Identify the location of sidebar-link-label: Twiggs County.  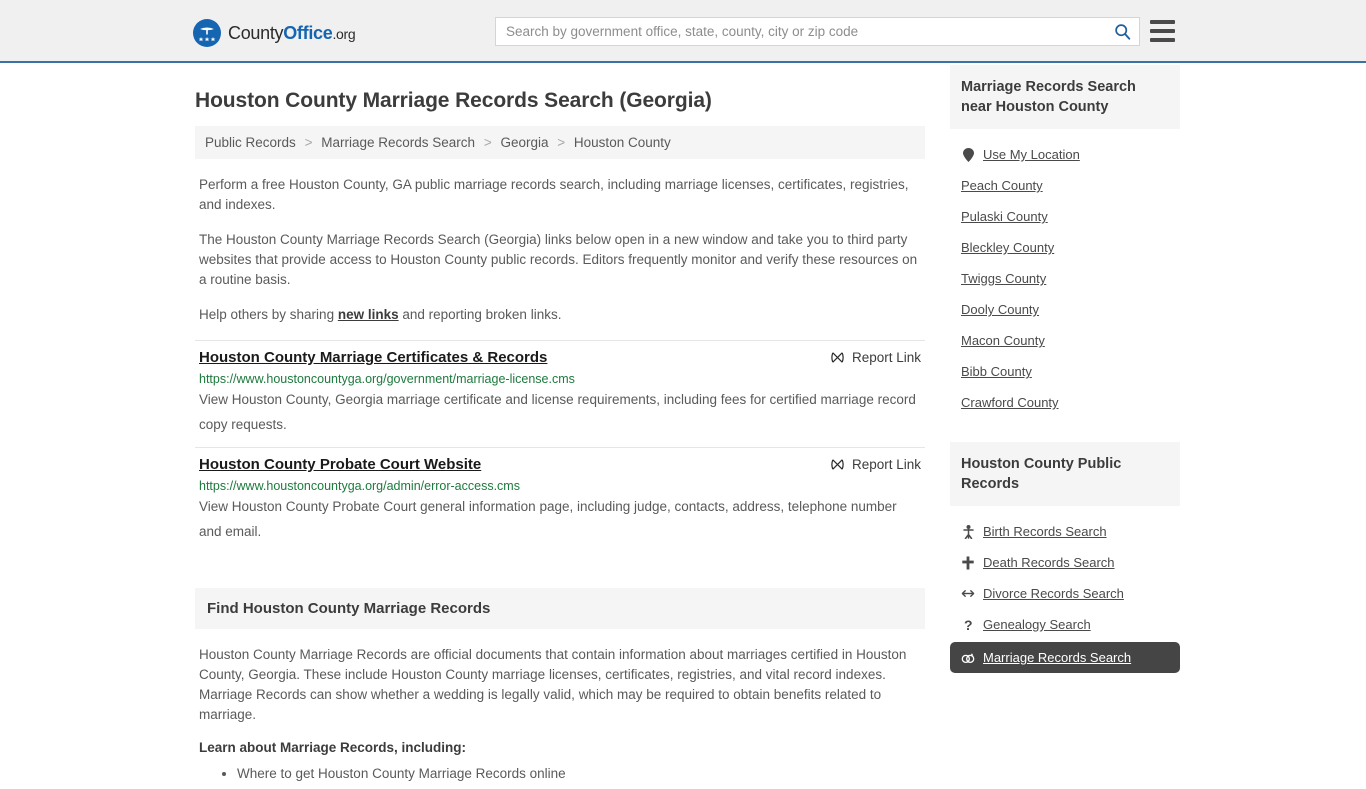
(1003, 278).